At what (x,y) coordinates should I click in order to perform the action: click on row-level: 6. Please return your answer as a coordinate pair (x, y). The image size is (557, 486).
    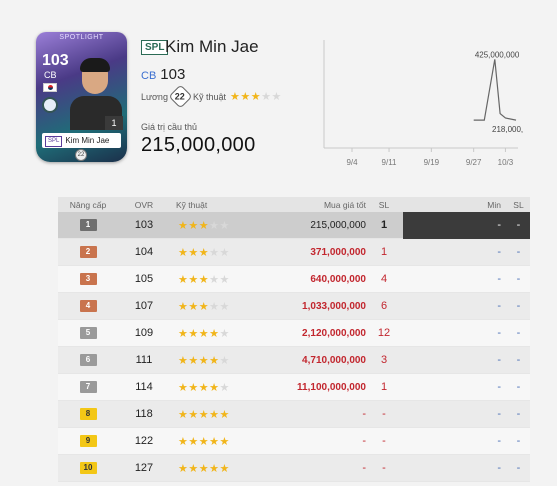
    Looking at the image, I should click on (88, 360).